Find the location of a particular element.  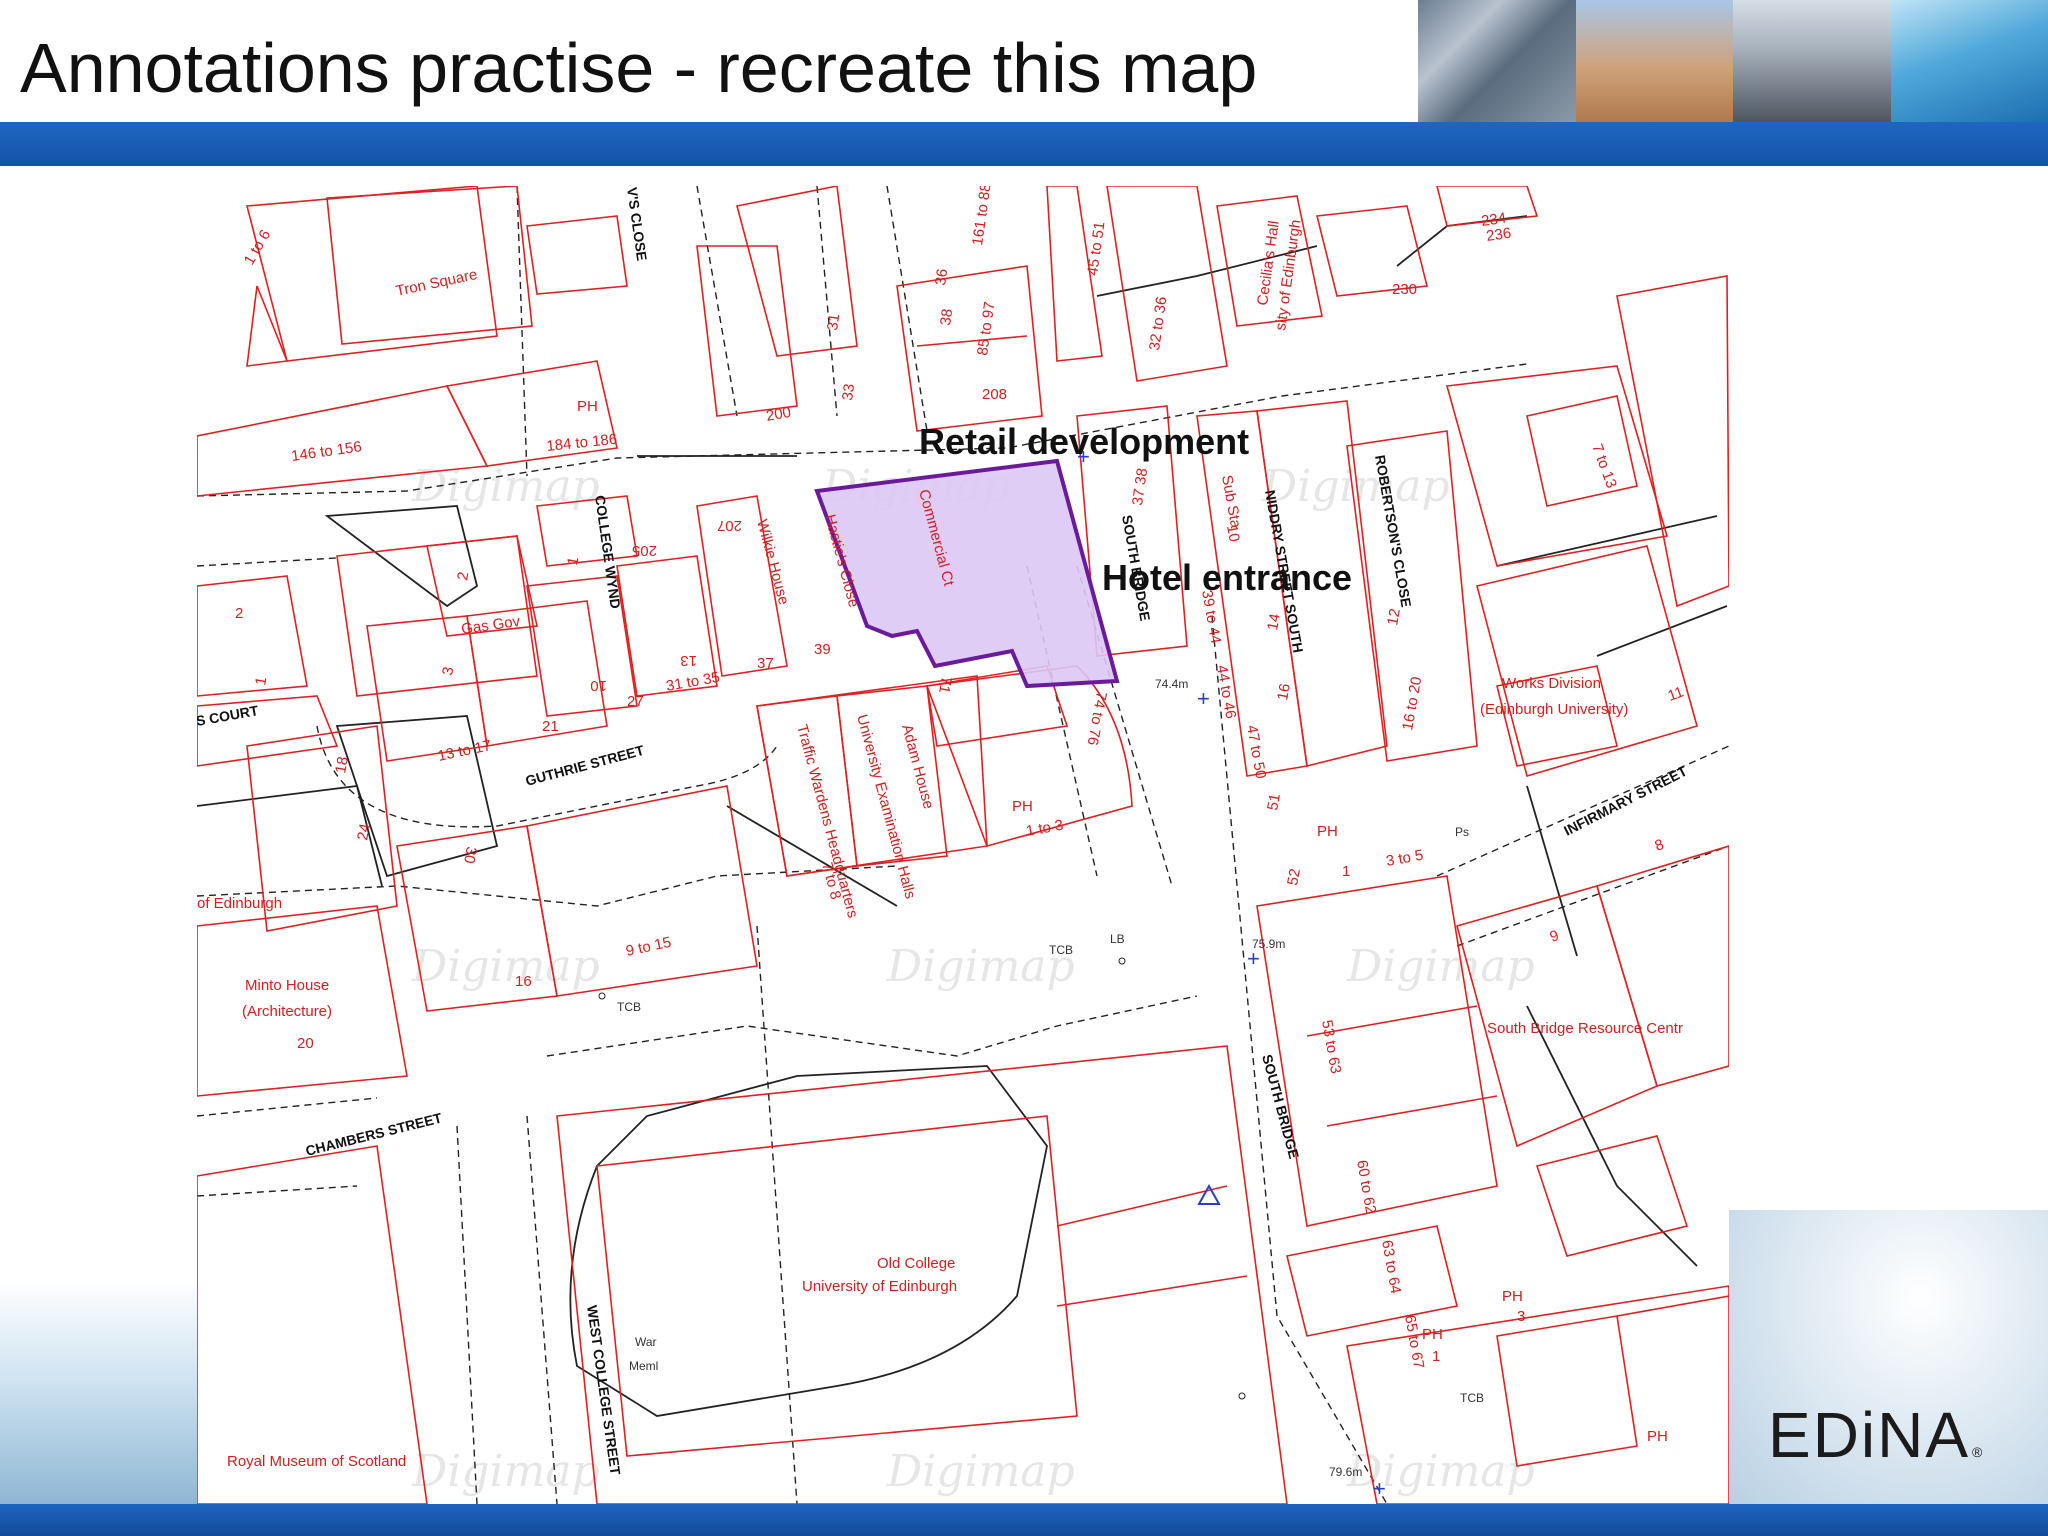

banner-photo-strip is located at coordinates (1733, 61).